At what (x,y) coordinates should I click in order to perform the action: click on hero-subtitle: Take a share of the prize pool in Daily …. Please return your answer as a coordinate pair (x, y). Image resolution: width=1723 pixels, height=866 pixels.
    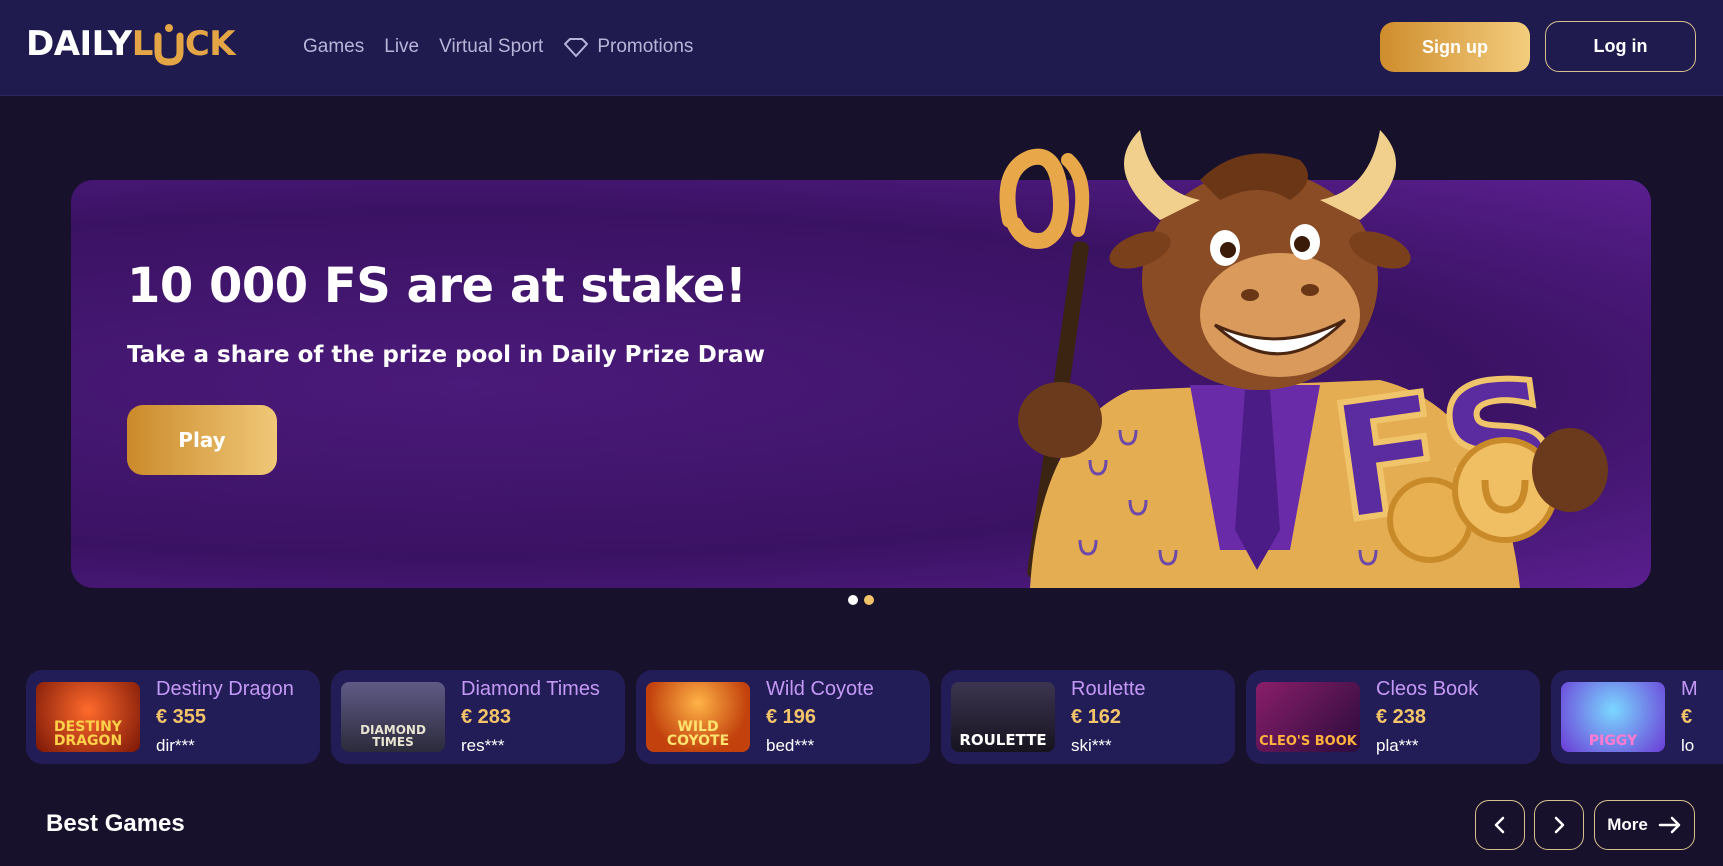
    Looking at the image, I should click on (446, 355).